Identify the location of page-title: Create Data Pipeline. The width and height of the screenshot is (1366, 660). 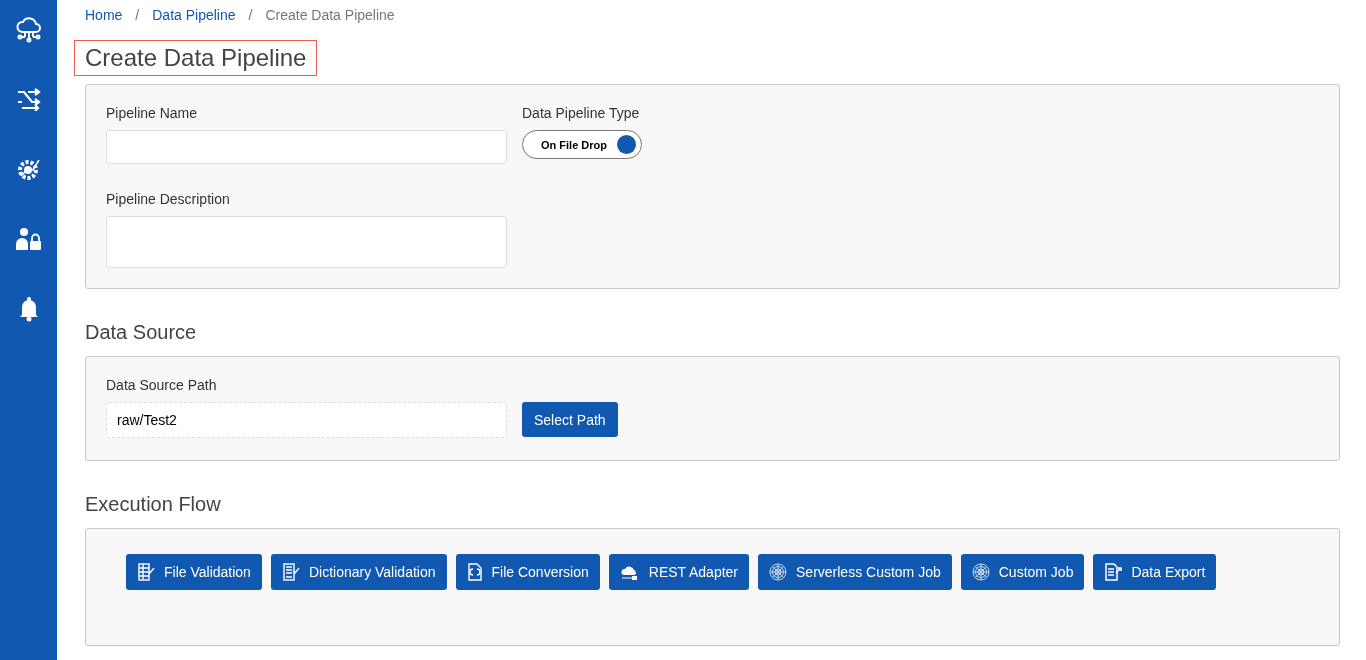
(196, 58).